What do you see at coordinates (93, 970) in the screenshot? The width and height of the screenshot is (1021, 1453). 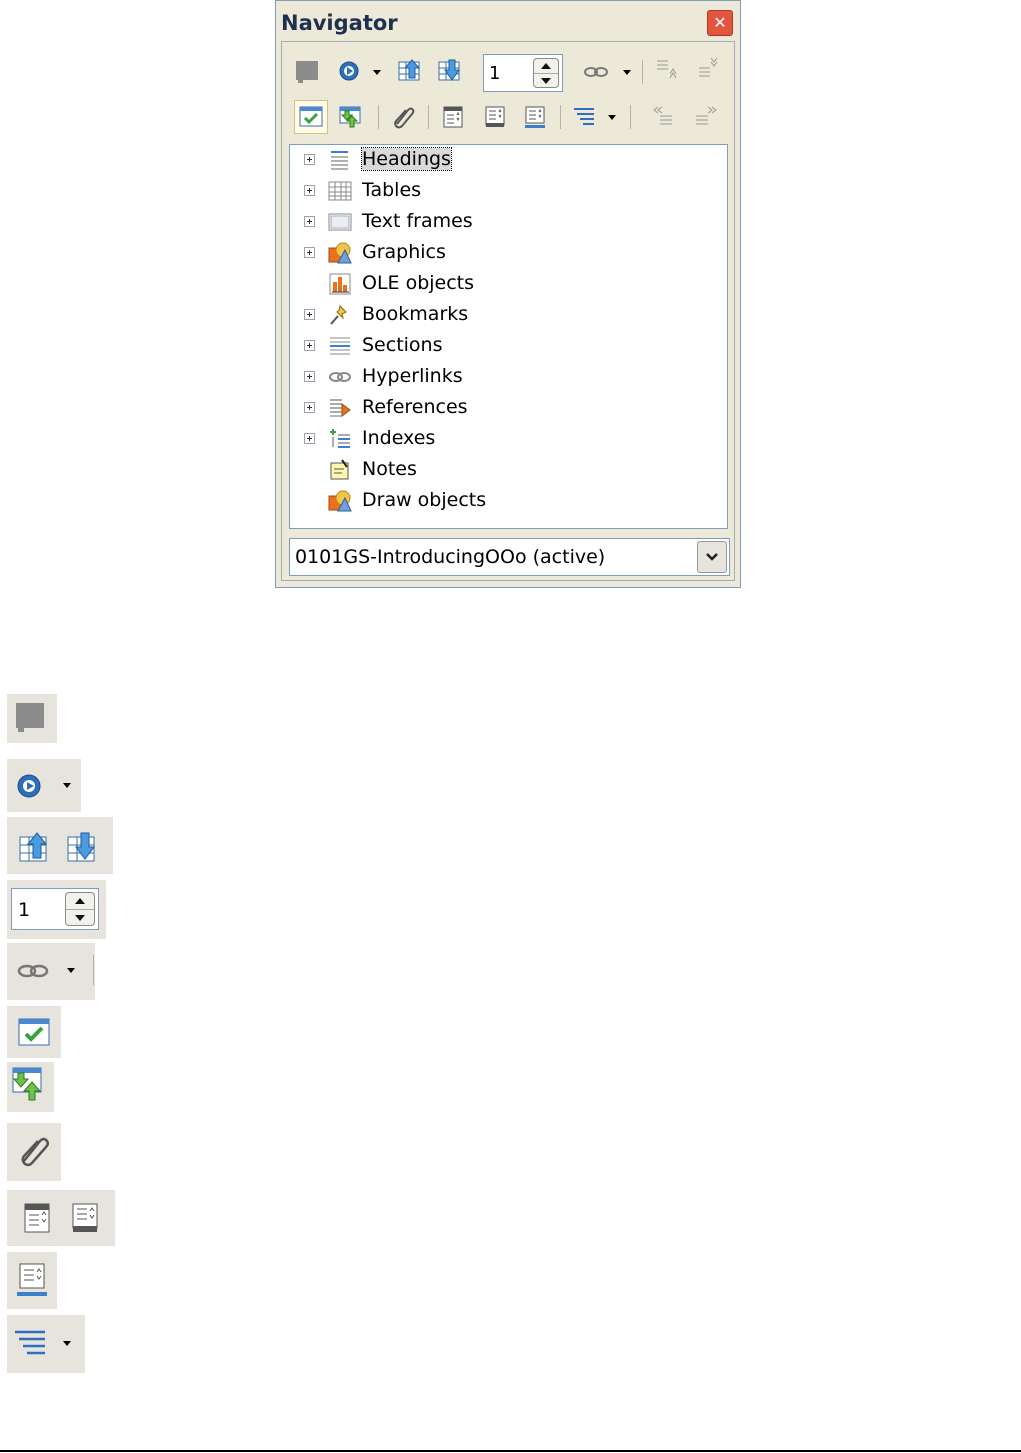 I see `legend-separator` at bounding box center [93, 970].